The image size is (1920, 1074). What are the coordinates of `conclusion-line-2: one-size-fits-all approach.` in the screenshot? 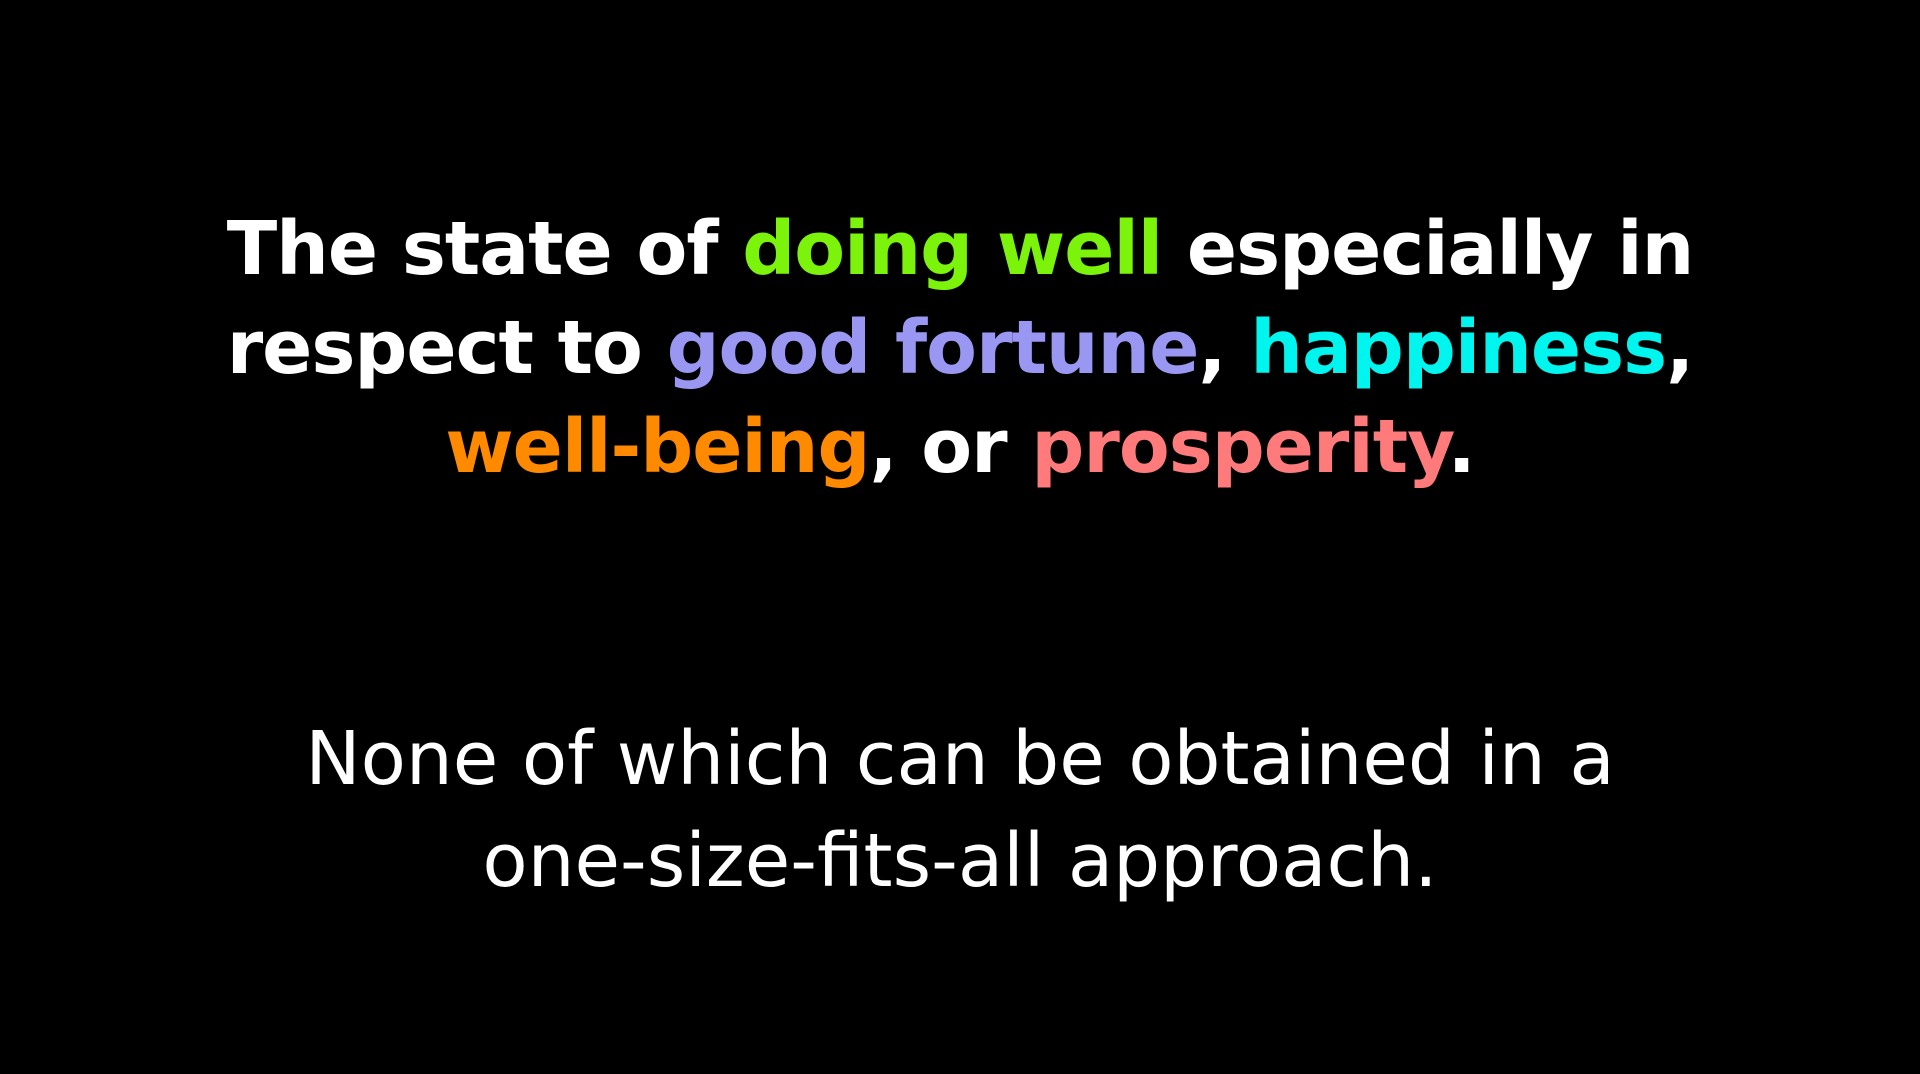 It's located at (960, 861).